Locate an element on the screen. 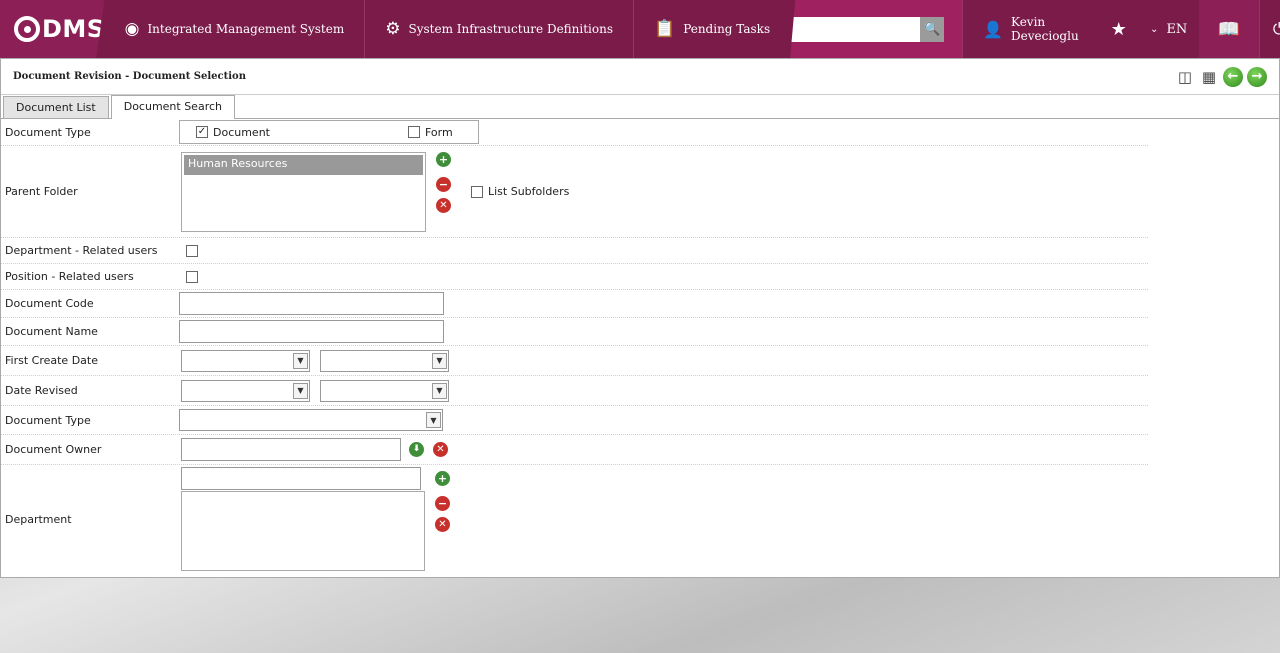 Image resolution: width=1280 pixels, height=653 pixels. date-revised-from: ▼ is located at coordinates (245, 390).